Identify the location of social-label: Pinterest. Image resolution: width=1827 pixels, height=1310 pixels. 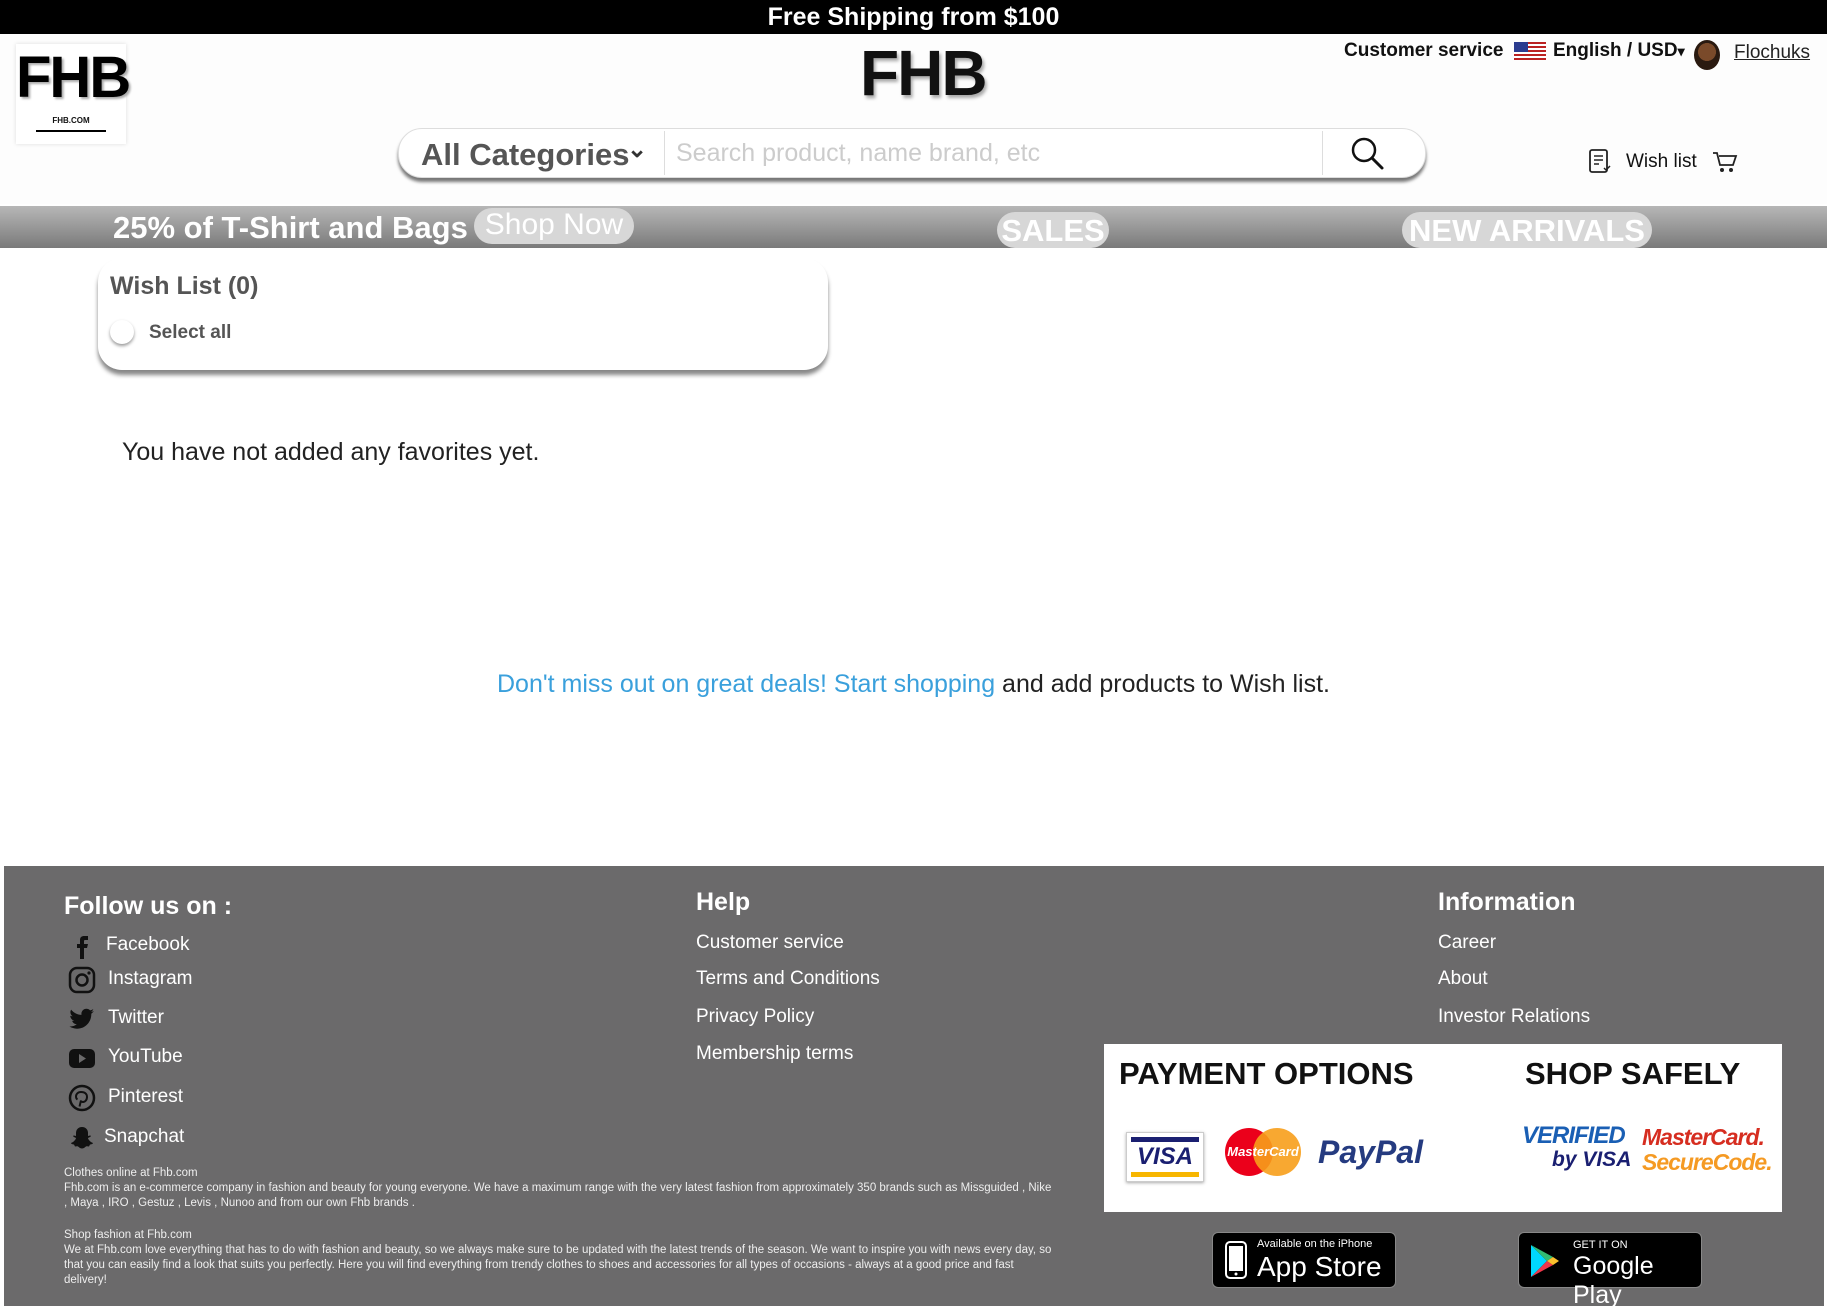
(145, 1096).